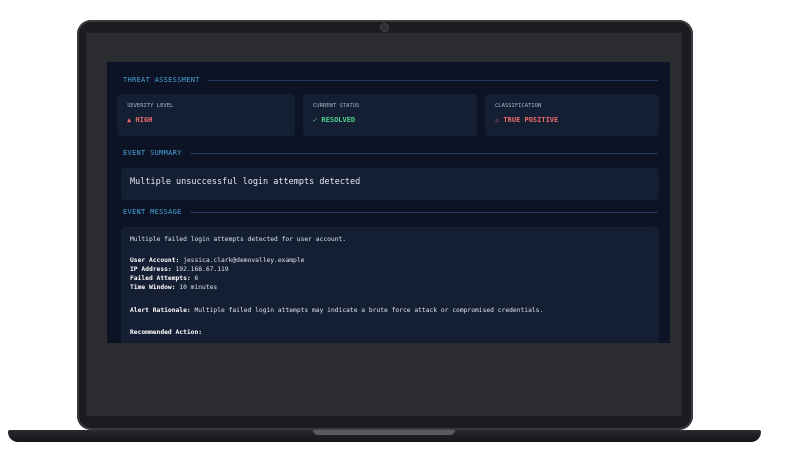 Image resolution: width=793 pixels, height=458 pixels. I want to click on ip-address-label: IP Address:, so click(151, 269).